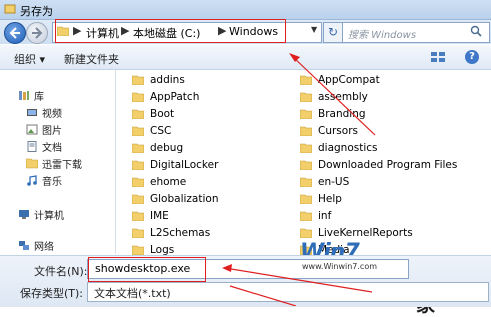 The image size is (491, 317). What do you see at coordinates (62, 165) in the screenshot?
I see `nav-label: 迅雷下载` at bounding box center [62, 165].